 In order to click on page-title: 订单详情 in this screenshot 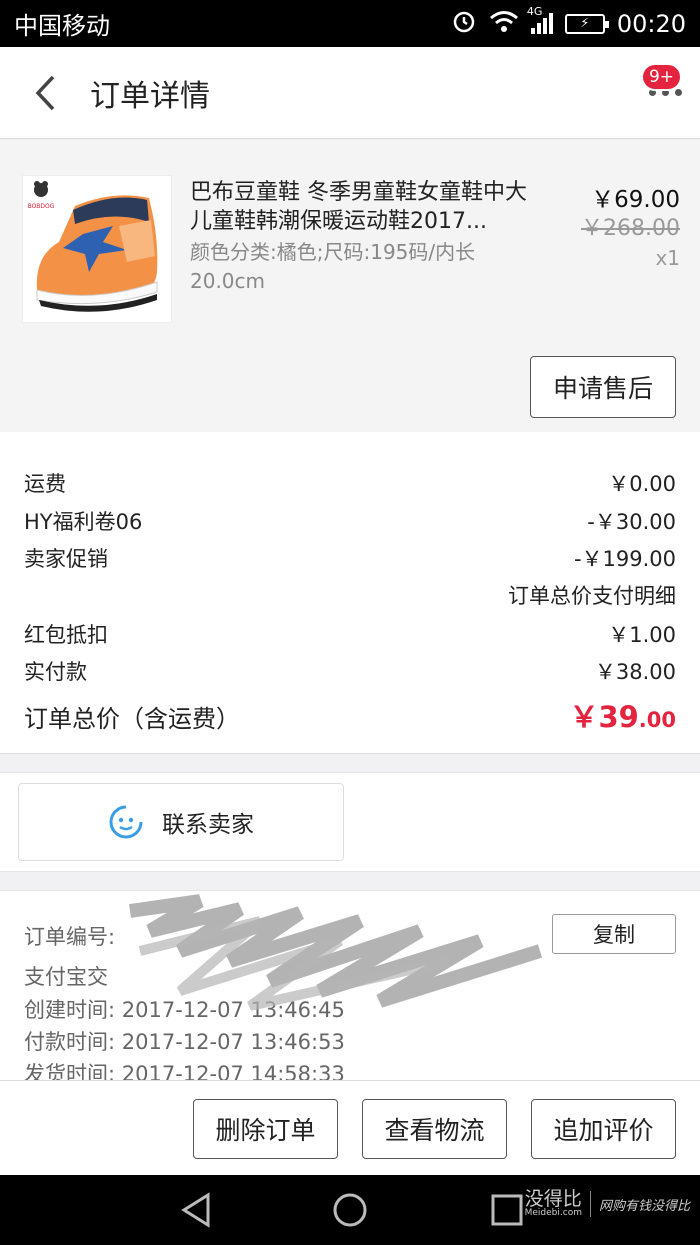, I will do `click(150, 96)`.